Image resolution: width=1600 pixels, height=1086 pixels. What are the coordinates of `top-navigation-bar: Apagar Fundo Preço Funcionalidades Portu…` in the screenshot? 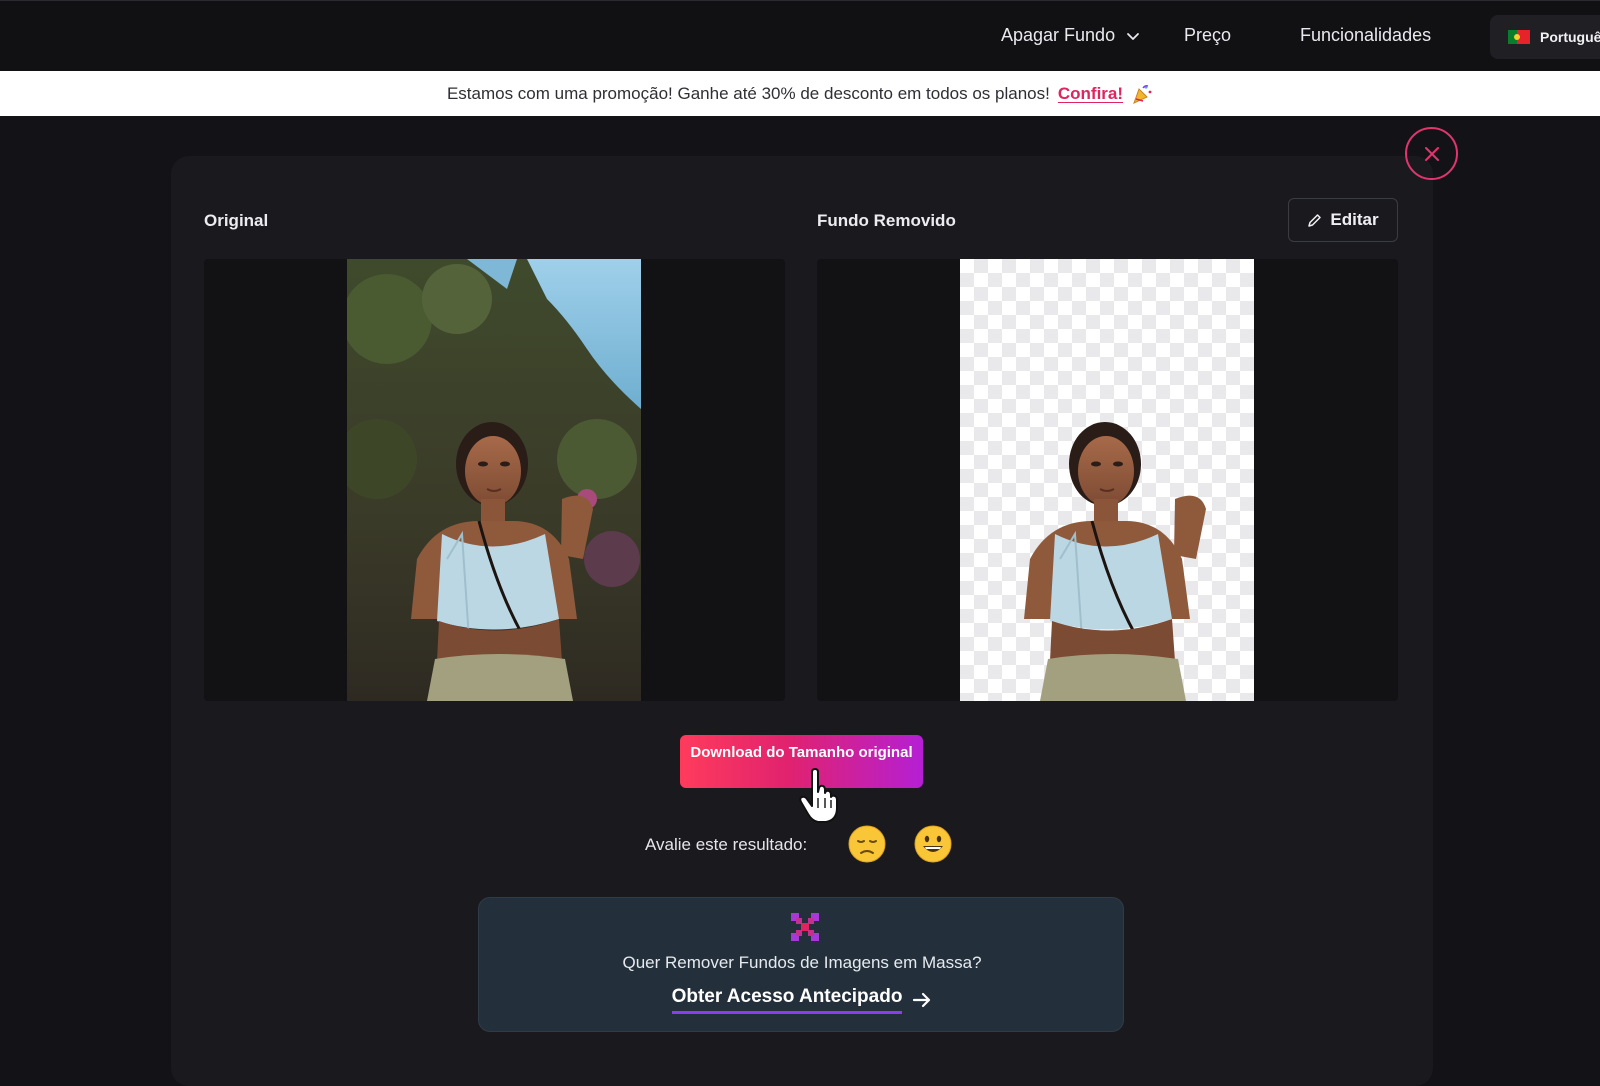 It's located at (800, 35).